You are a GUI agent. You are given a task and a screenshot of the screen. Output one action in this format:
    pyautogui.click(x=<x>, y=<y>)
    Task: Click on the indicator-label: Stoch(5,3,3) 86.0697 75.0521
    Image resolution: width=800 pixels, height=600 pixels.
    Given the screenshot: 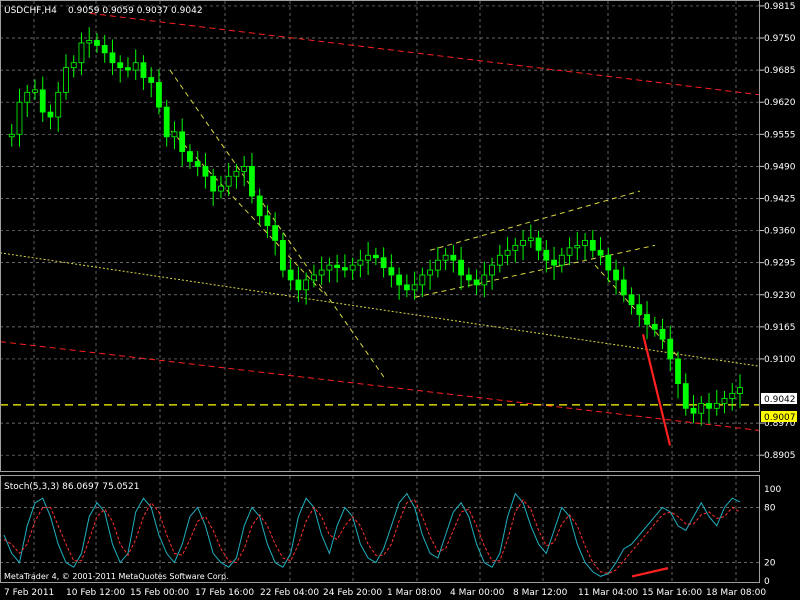 What is the action you would take?
    pyautogui.click(x=71, y=487)
    